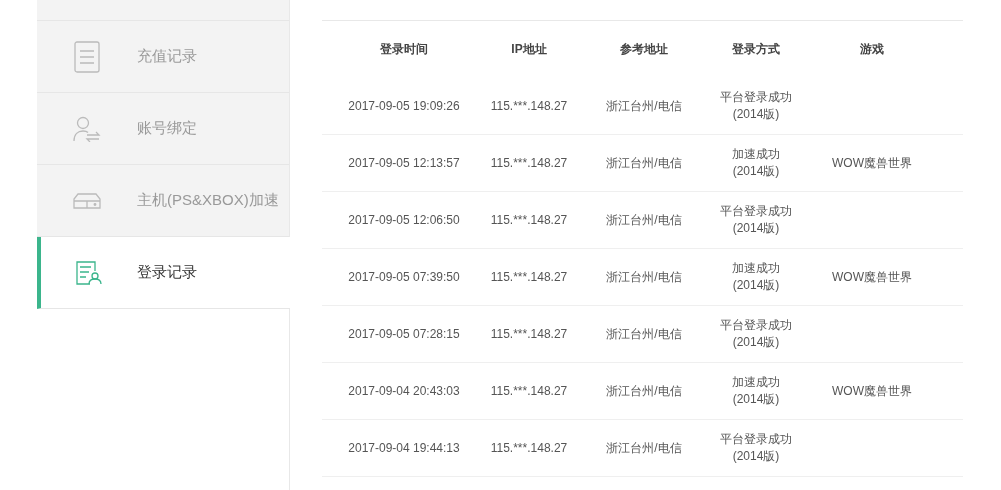 This screenshot has width=1001, height=490. I want to click on table-cell-text: 2017-09-05 07:39:50, so click(404, 277).